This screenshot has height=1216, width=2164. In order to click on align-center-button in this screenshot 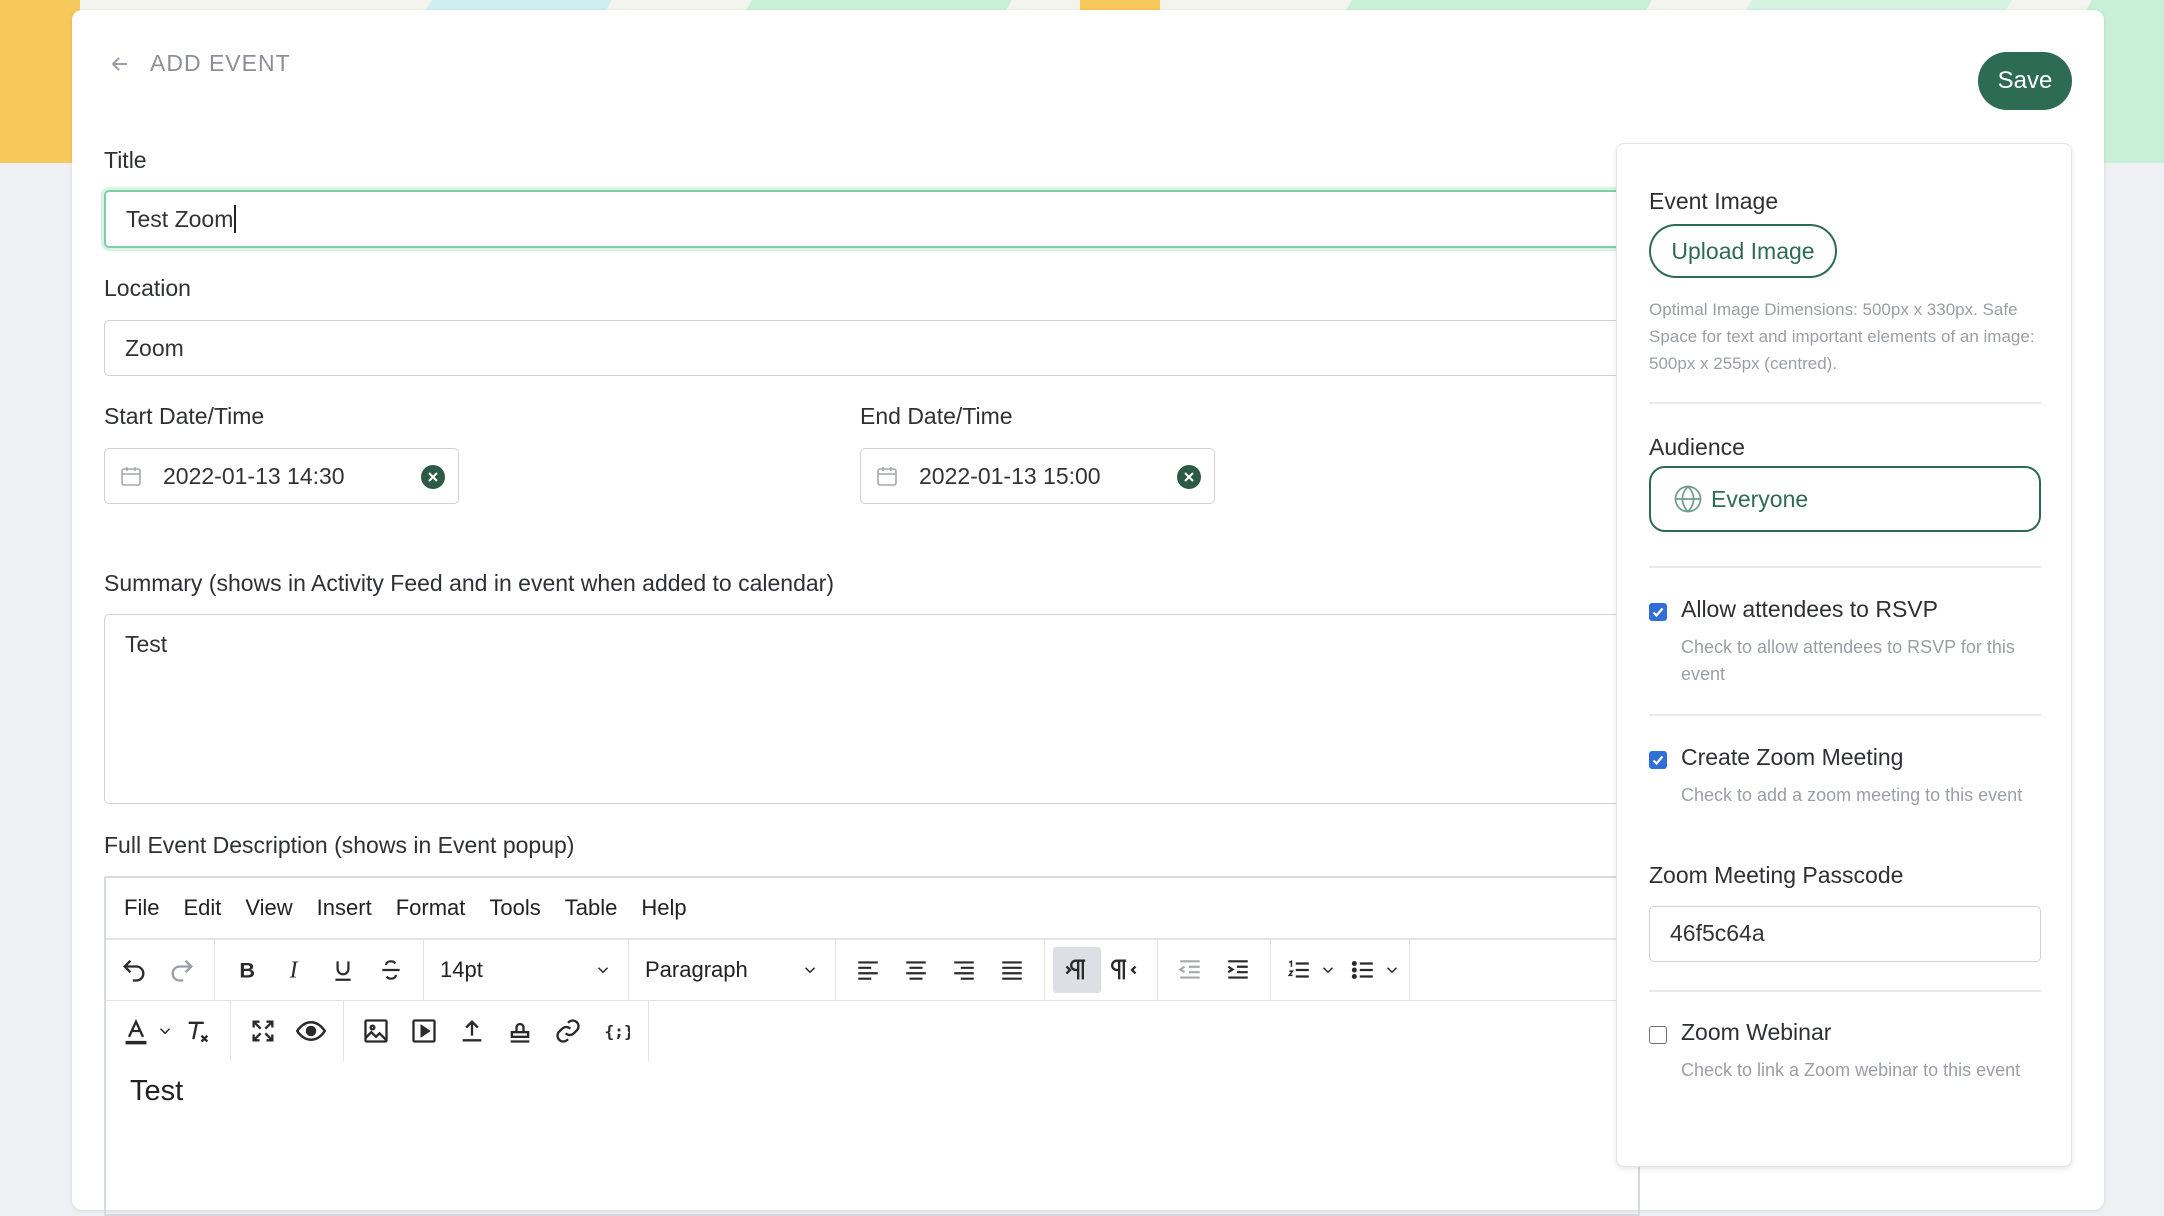, I will do `click(916, 970)`.